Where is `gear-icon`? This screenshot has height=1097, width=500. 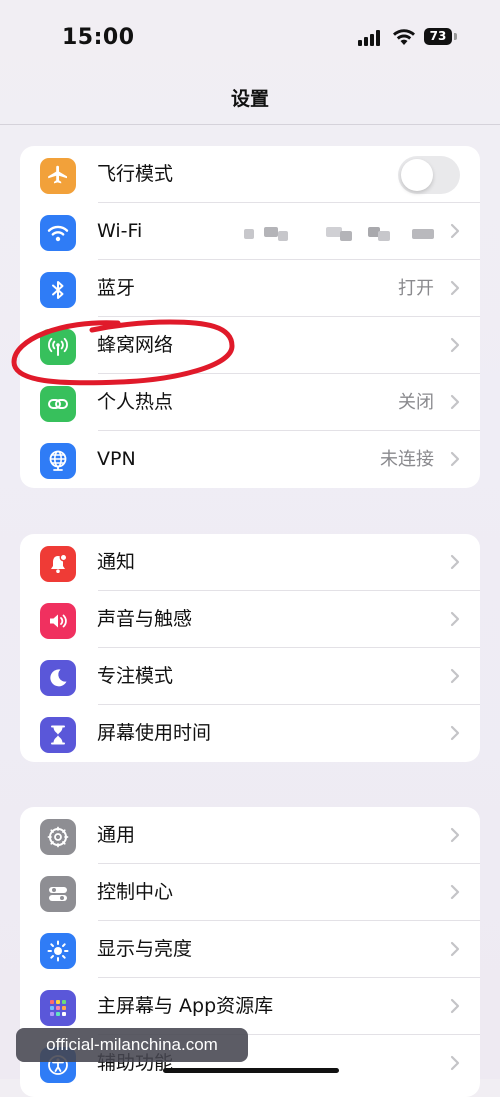
gear-icon is located at coordinates (58, 837).